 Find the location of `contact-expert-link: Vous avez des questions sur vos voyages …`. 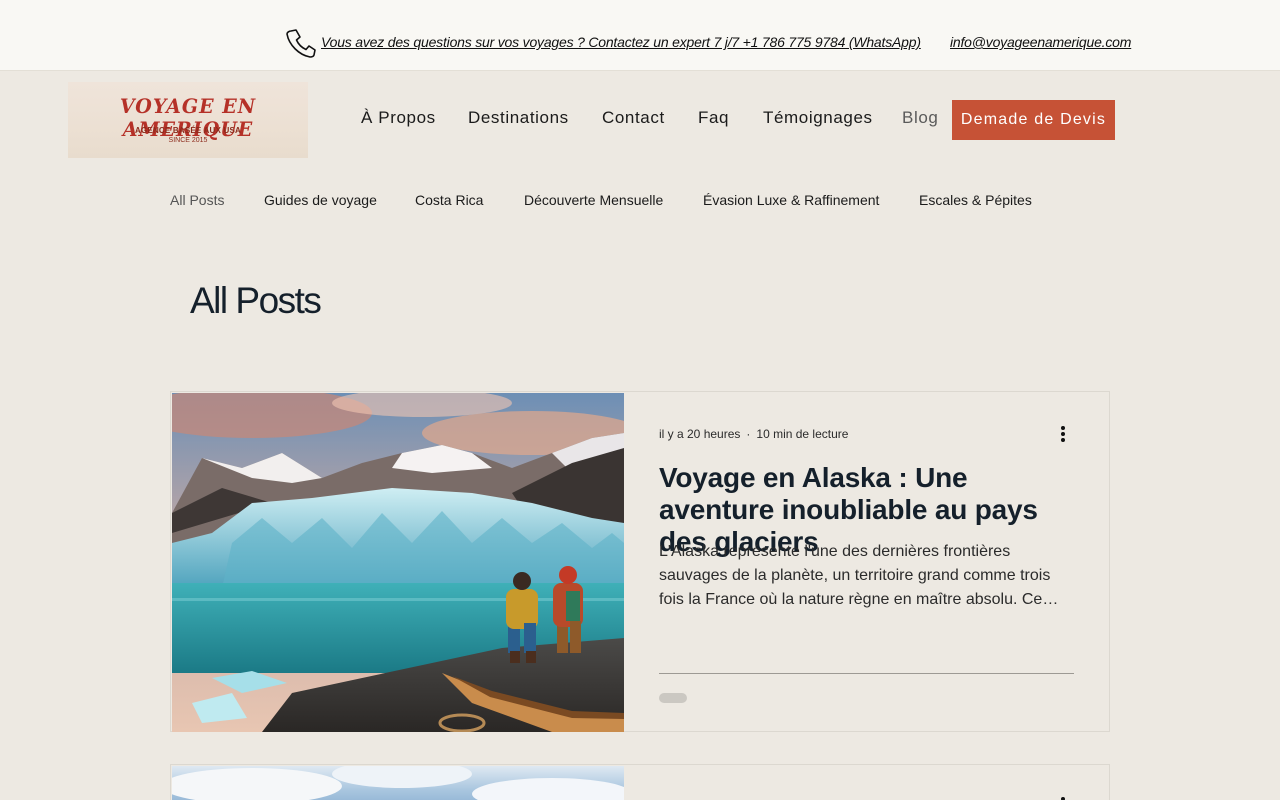

contact-expert-link: Vous avez des questions sur vos voyages … is located at coordinates (621, 42).